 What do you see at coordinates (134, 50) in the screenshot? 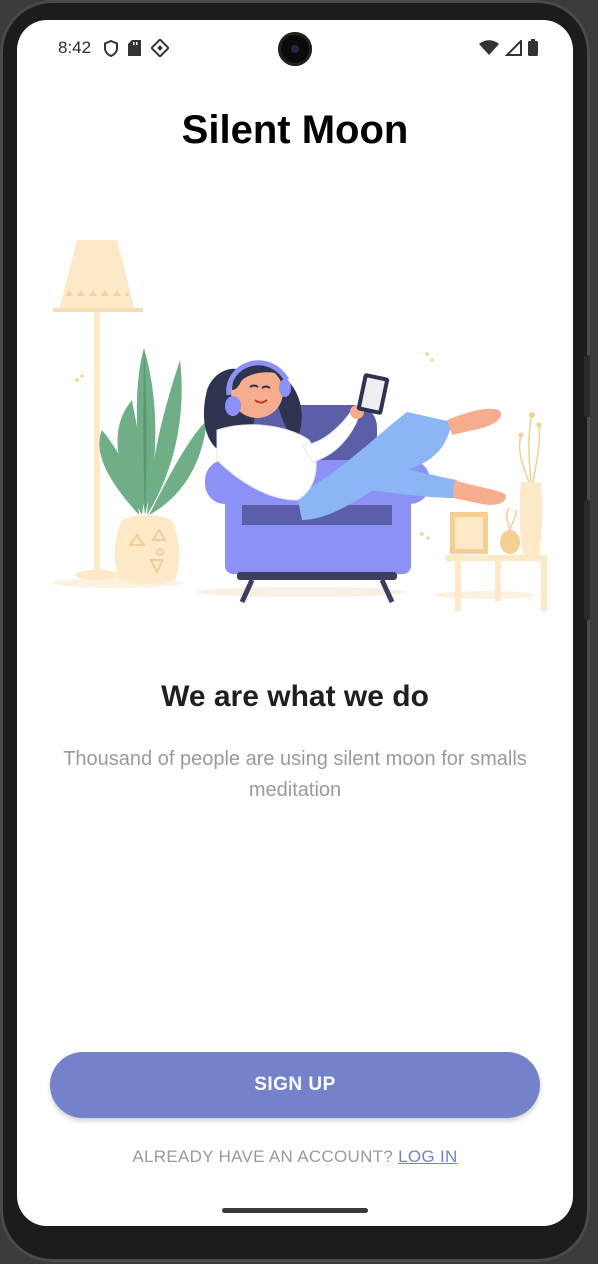
I see `sd-card-icon` at bounding box center [134, 50].